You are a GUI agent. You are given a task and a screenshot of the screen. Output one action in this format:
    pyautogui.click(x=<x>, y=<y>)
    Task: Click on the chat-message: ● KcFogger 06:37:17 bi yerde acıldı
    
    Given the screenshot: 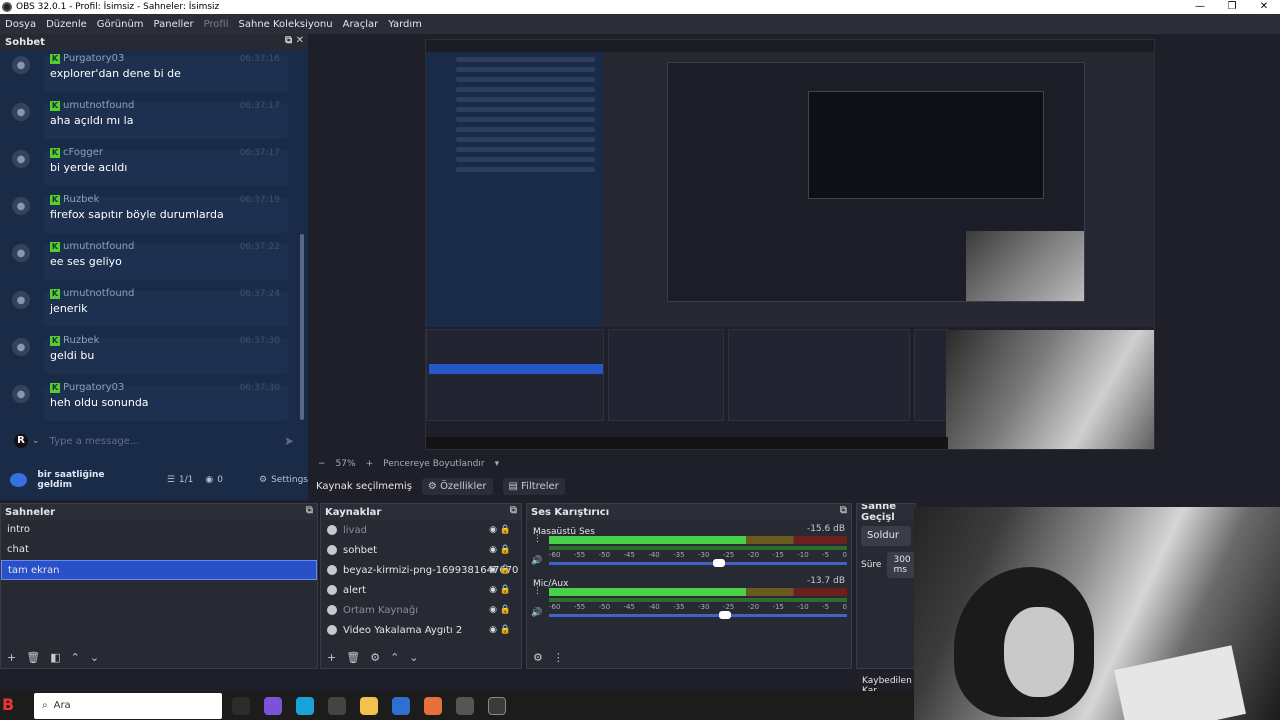 What is the action you would take?
    pyautogui.click(x=154, y=167)
    